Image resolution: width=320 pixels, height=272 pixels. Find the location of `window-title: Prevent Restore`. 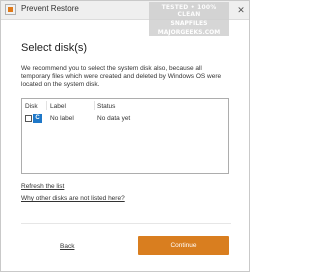

window-title: Prevent Restore is located at coordinates (50, 8).